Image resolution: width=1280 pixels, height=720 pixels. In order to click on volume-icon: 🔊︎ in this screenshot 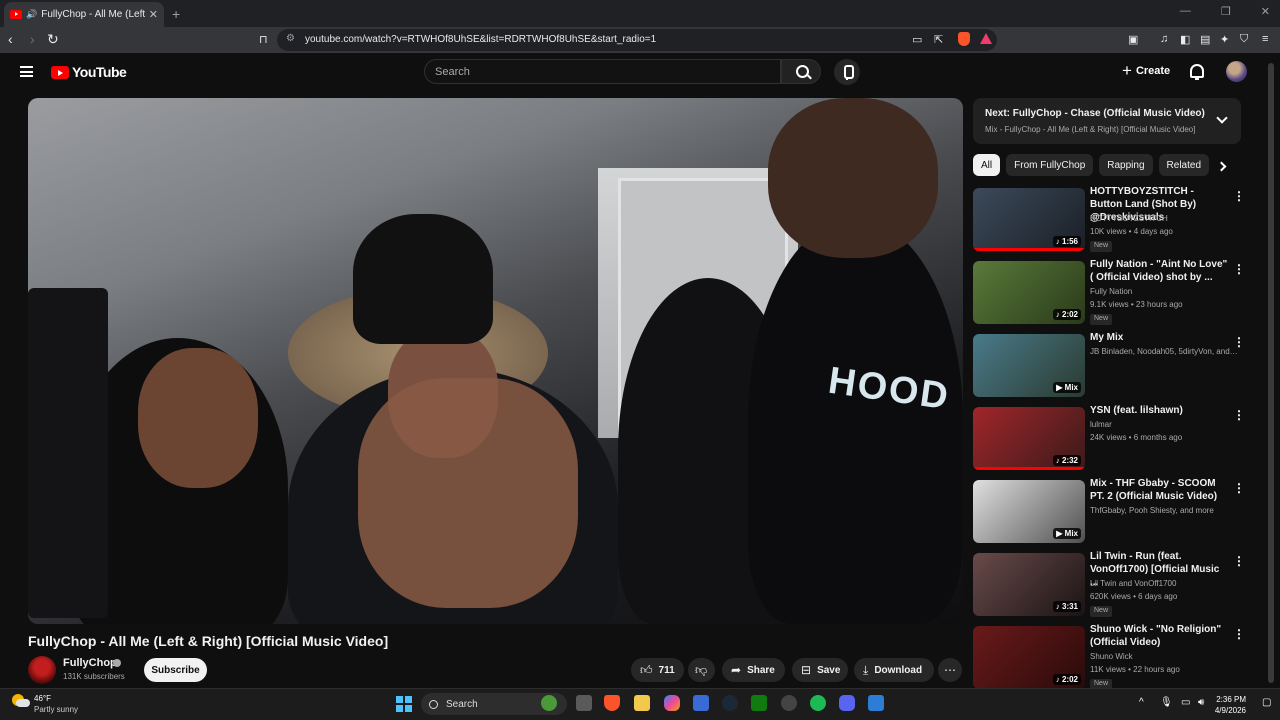, I will do `click(1201, 702)`.